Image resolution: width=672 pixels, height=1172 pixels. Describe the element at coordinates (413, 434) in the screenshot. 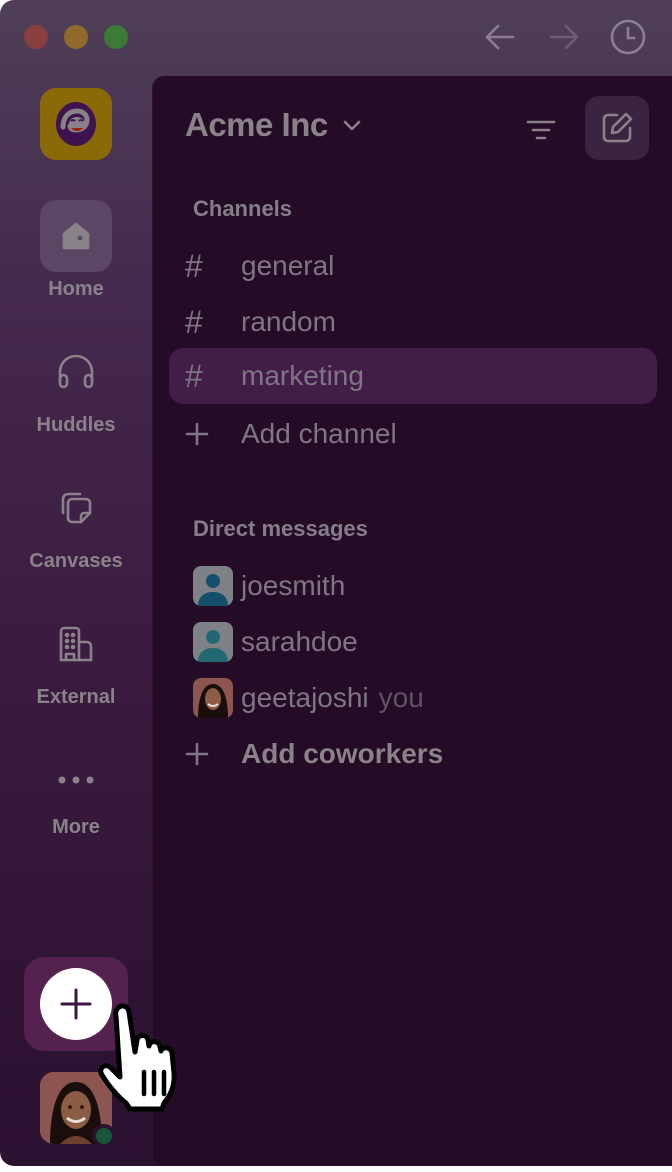

I see `add-channel-button: Add channel` at that location.